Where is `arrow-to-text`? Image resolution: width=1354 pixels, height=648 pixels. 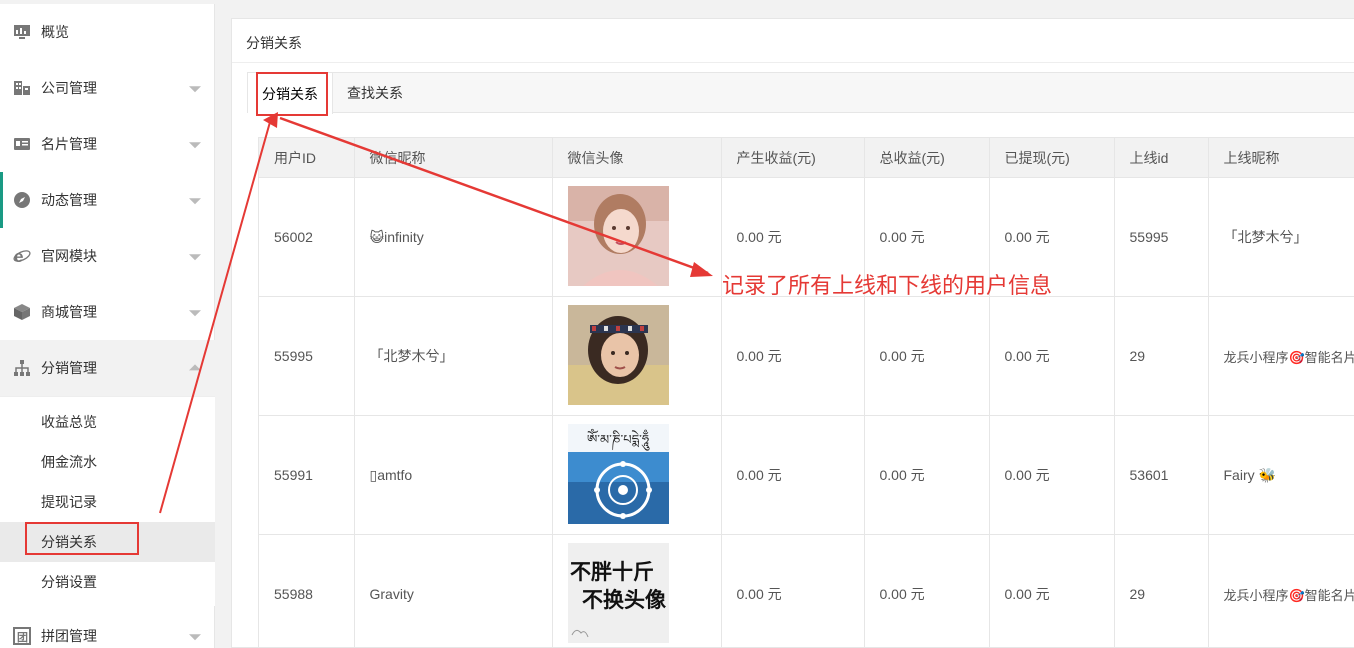 arrow-to-text is located at coordinates (494, 195).